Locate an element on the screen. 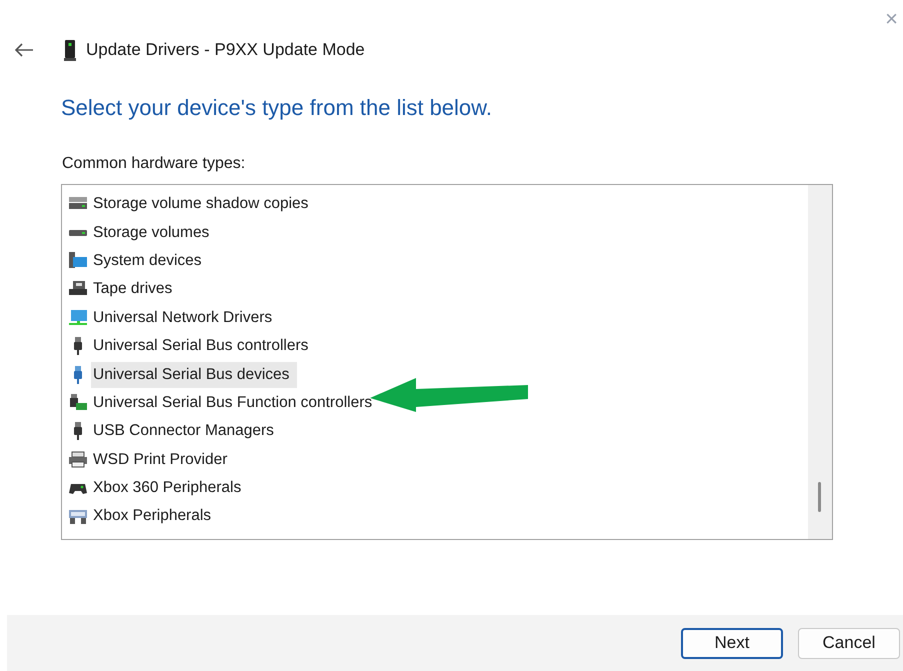 The height and width of the screenshot is (671, 903). list-item: USB Connector Managers is located at coordinates (183, 431).